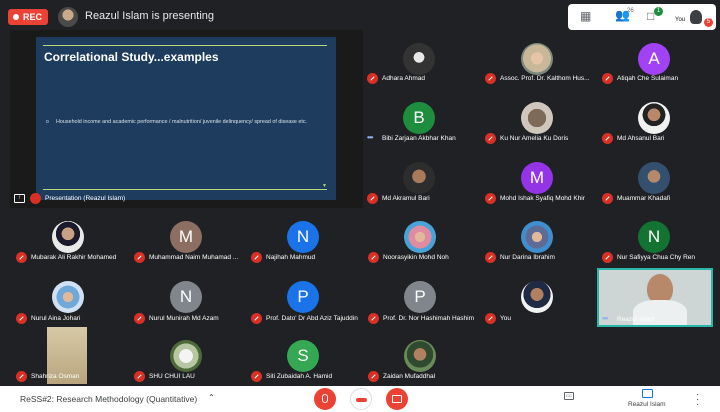 The width and height of the screenshot is (720, 412). I want to click on chevron-up-icon: ⌃, so click(211, 397).